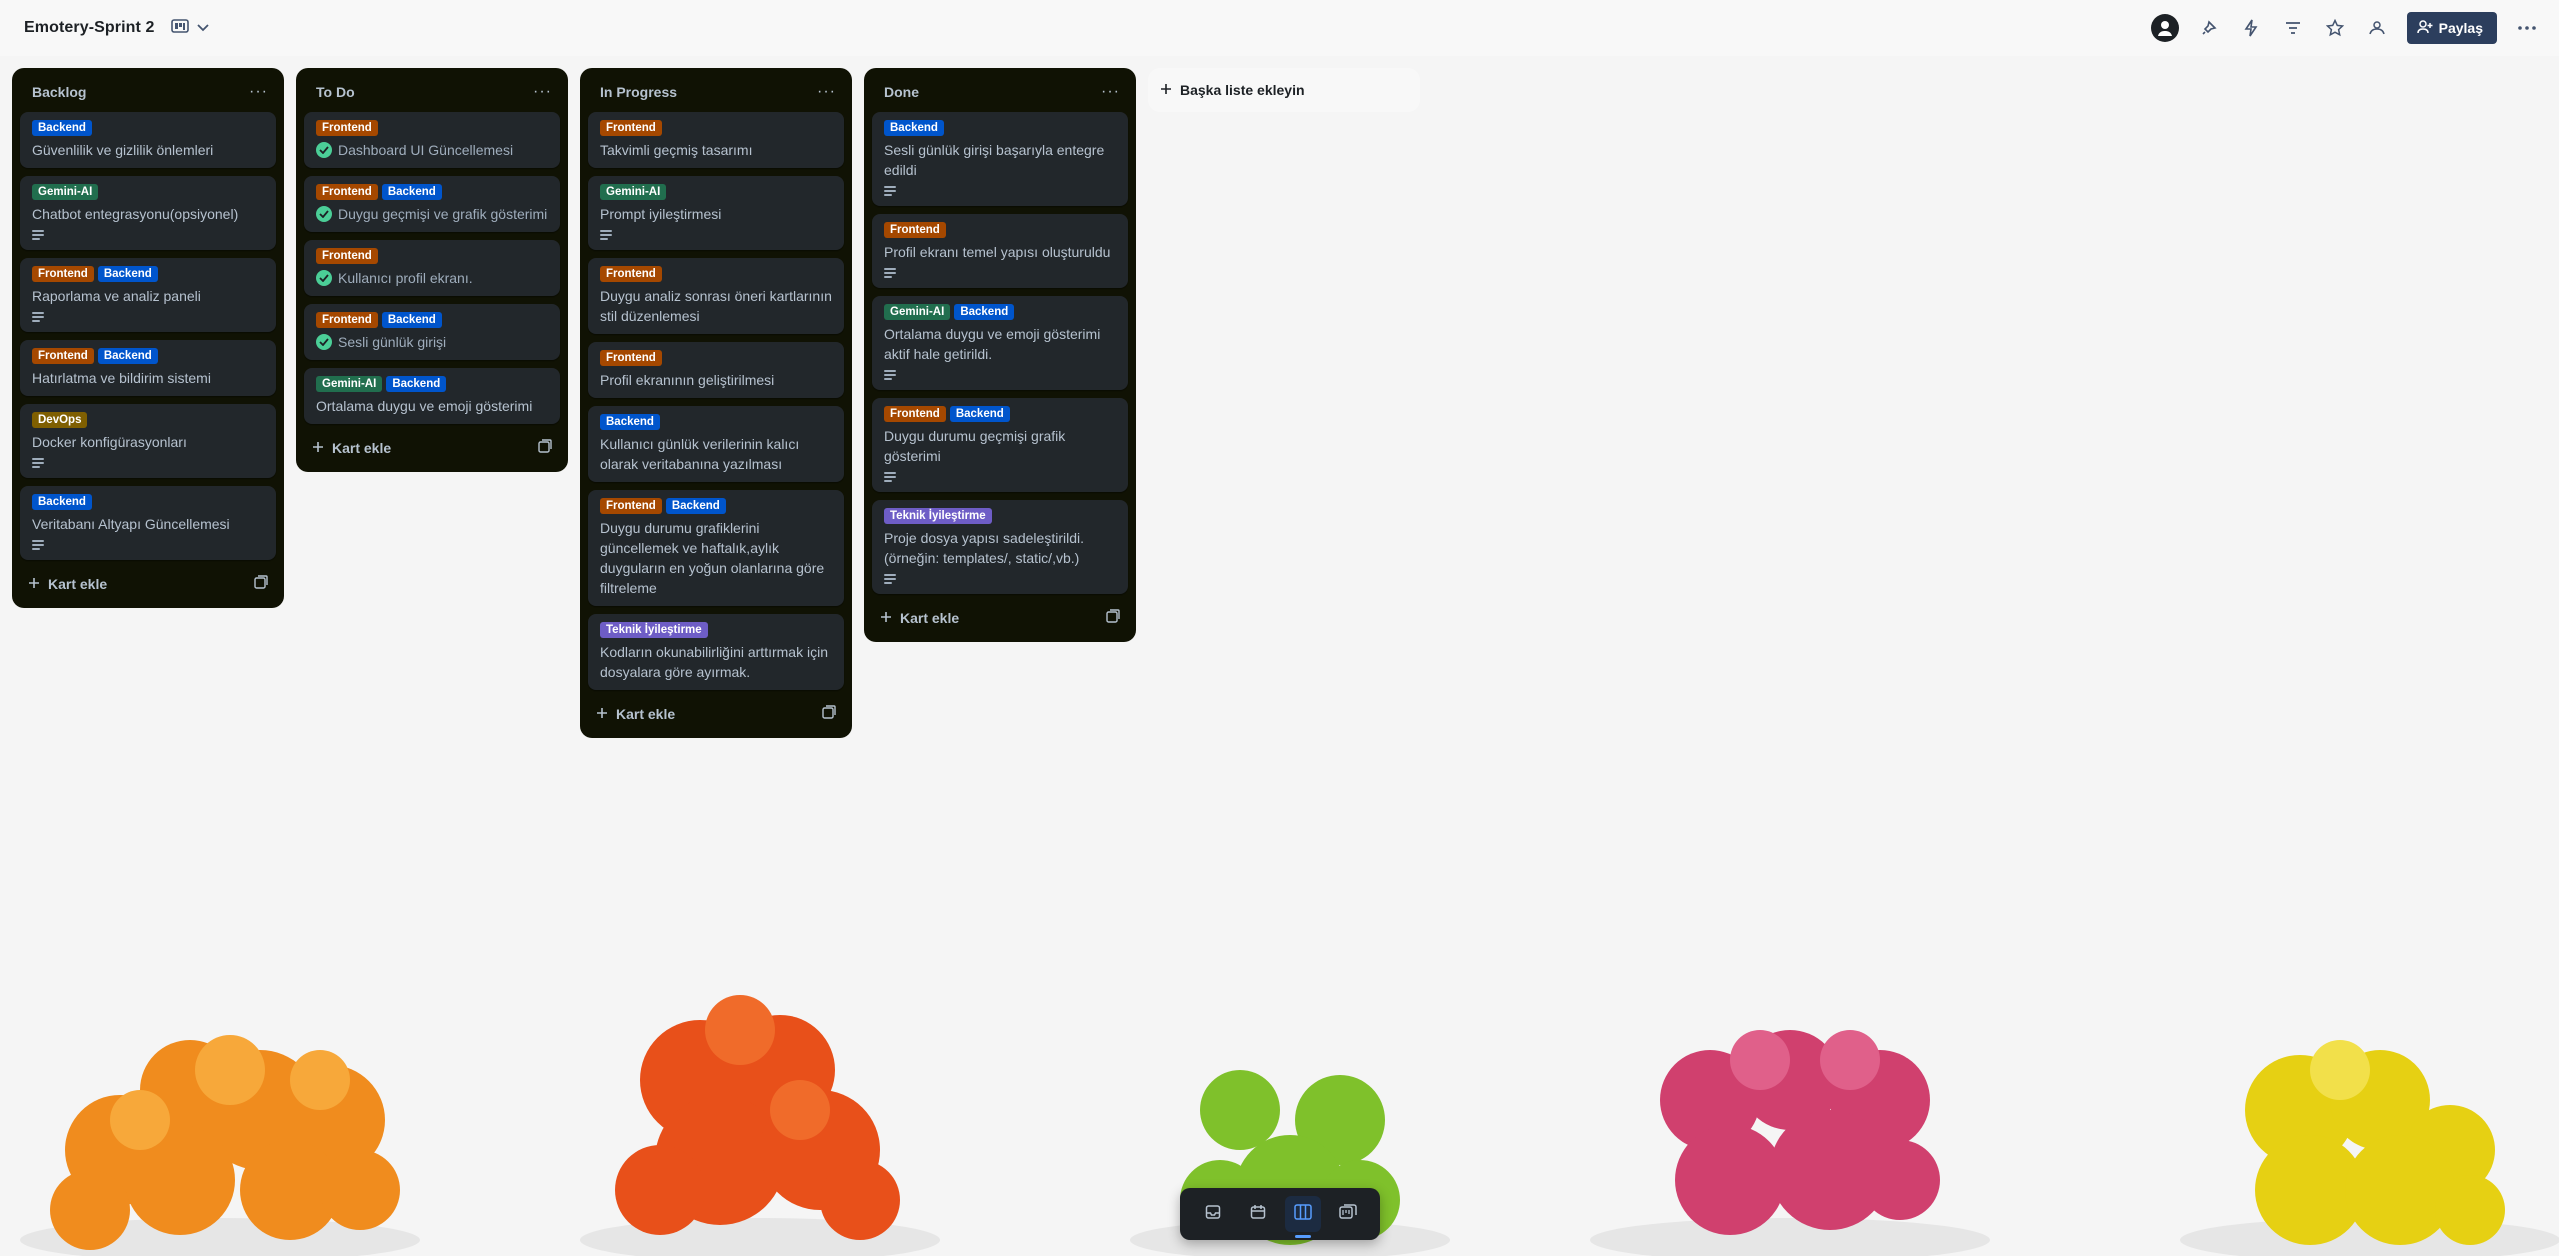 Image resolution: width=2559 pixels, height=1256 pixels. Describe the element at coordinates (89, 28) in the screenshot. I see `board-title: Emotery-Sprint 2` at that location.